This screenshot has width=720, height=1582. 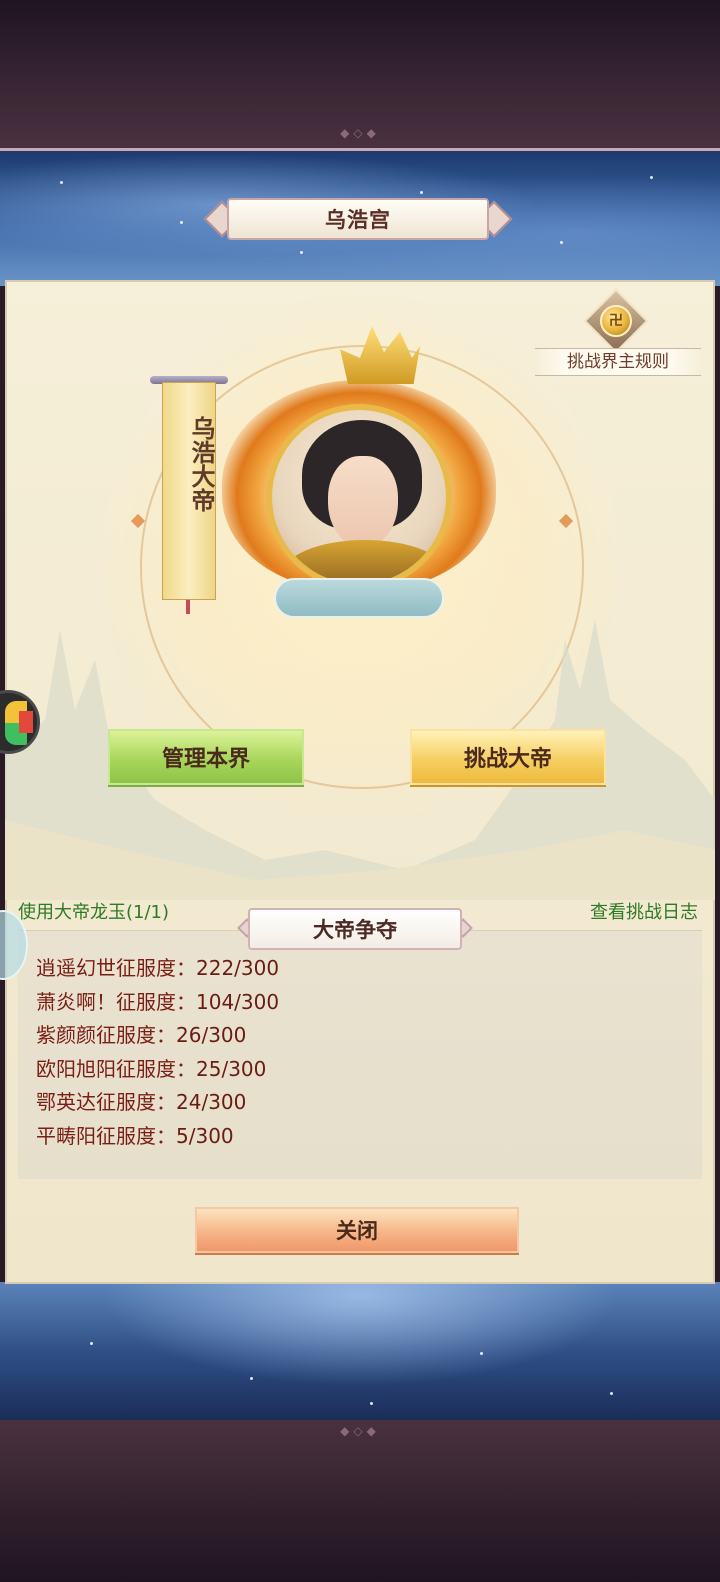 What do you see at coordinates (135, 1135) in the screenshot?
I see `list-item: 平畴阳征服度：5/300` at bounding box center [135, 1135].